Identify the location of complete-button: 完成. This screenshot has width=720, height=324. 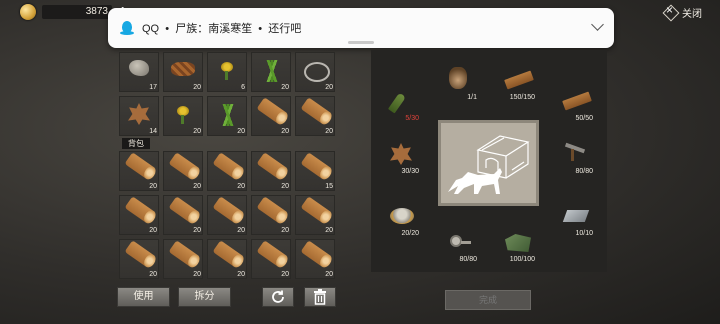
(488, 300).